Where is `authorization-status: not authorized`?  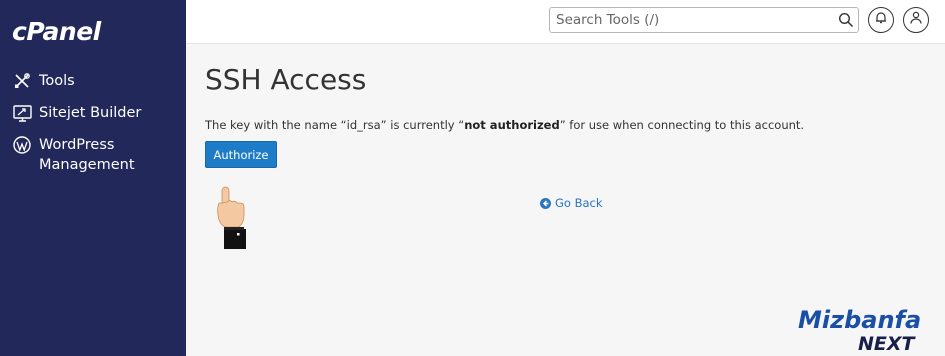 authorization-status: not authorized is located at coordinates (512, 125).